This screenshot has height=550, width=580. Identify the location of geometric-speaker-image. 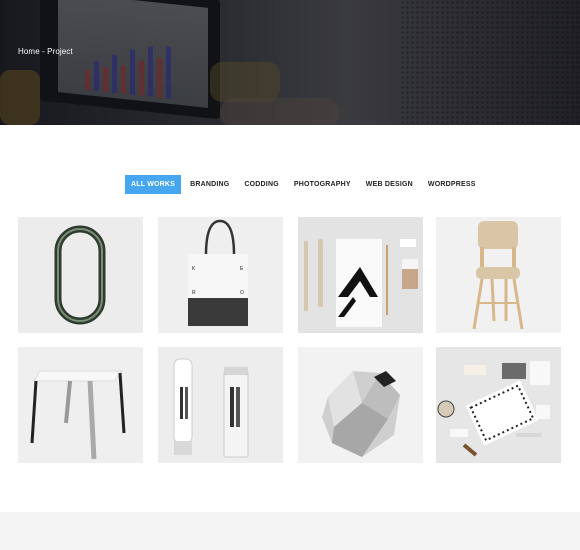
(360, 405).